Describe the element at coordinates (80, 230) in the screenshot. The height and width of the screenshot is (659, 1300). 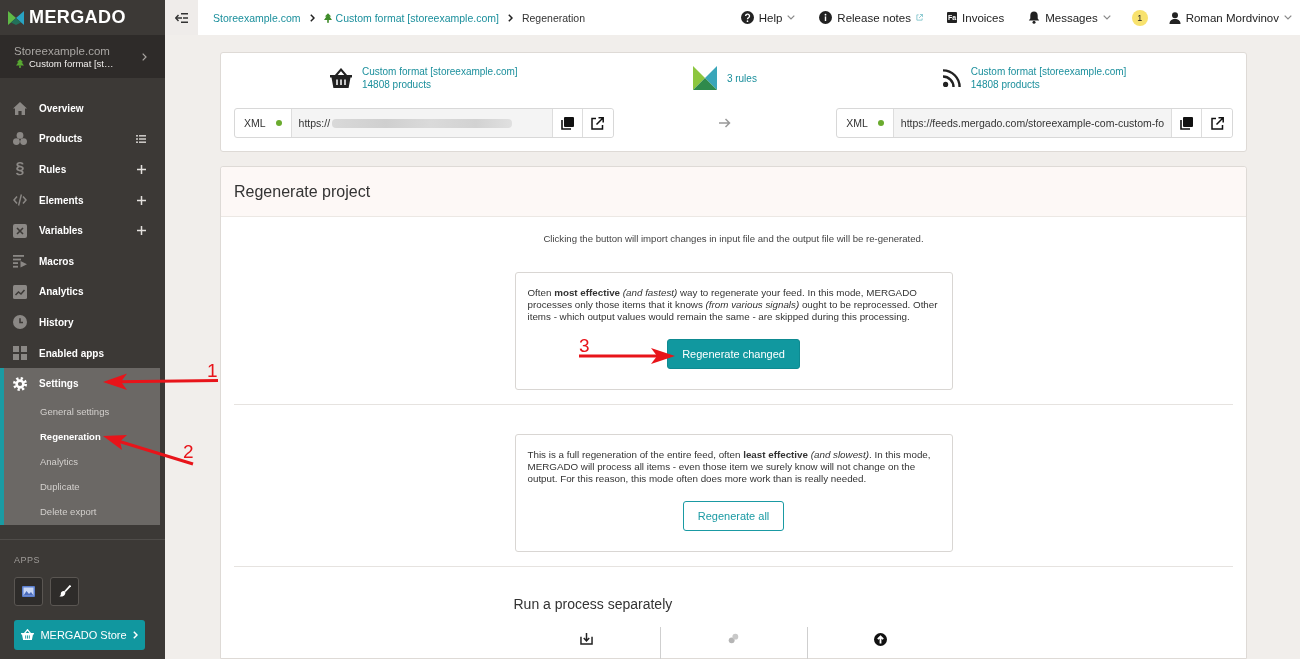
I see `nav-item: Variables` at that location.